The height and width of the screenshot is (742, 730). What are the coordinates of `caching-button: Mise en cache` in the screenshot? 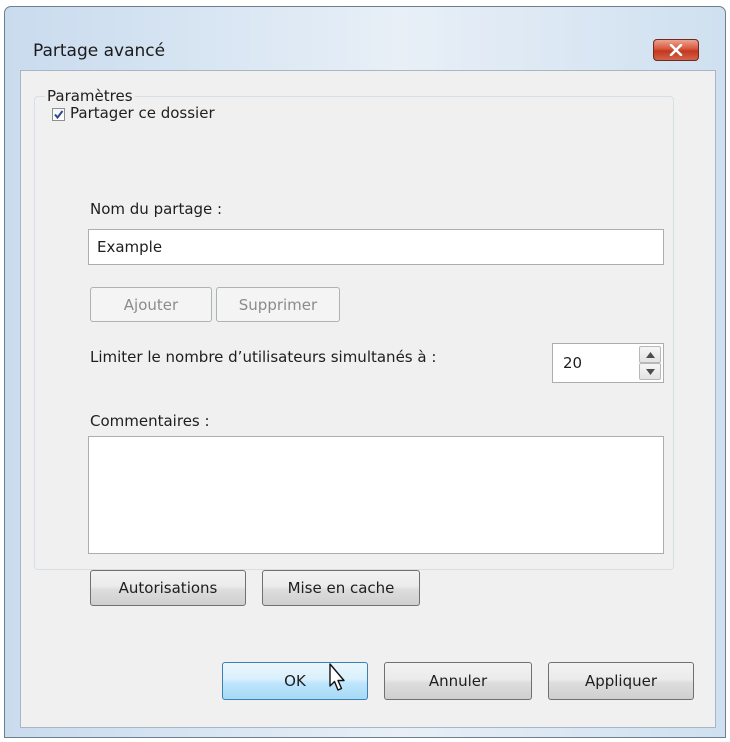 It's located at (341, 588).